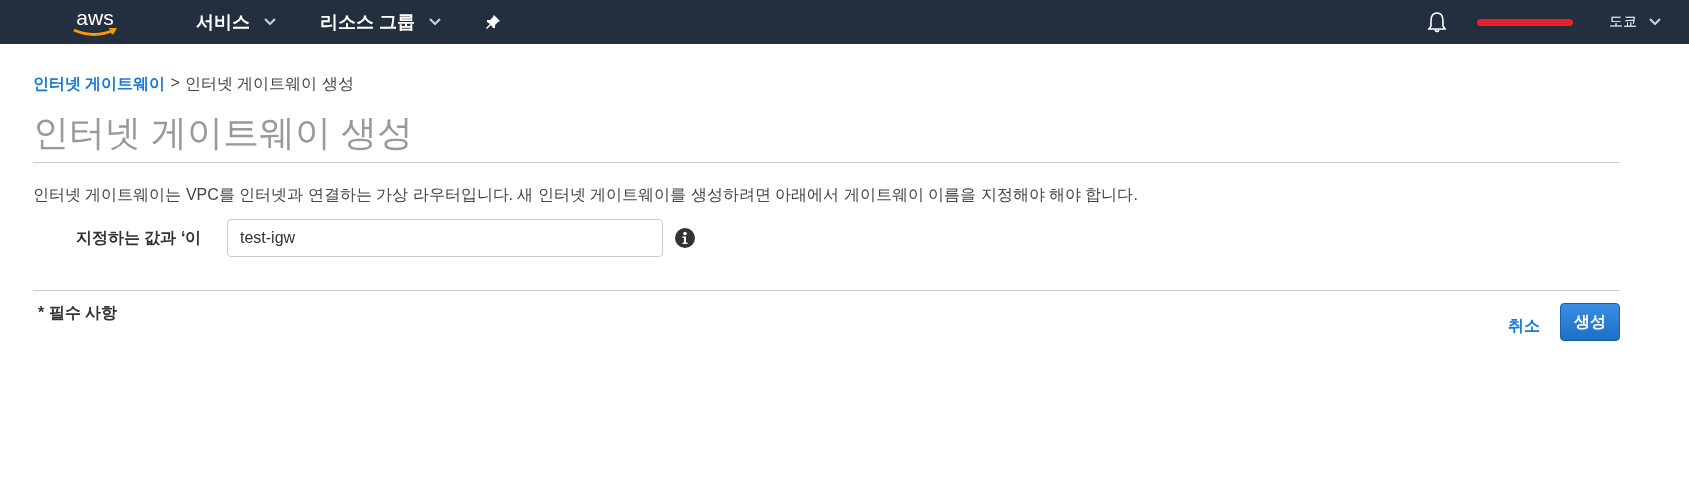 The height and width of the screenshot is (493, 1689). I want to click on field-label: 지정하는 값과 ‘이, so click(139, 237).